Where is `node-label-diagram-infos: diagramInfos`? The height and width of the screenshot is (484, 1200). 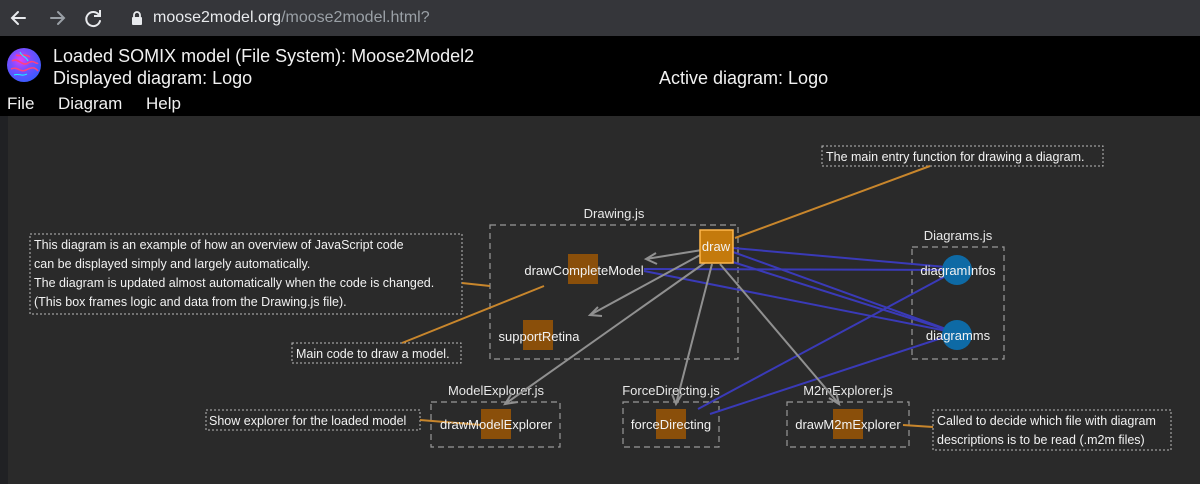
node-label-diagram-infos: diagramInfos is located at coordinates (958, 270).